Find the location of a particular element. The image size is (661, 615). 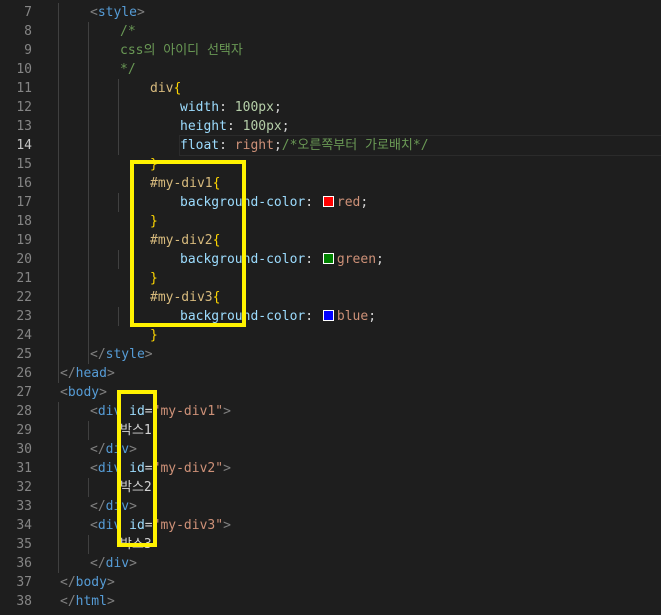

code-line: 23 background-color: blue; is located at coordinates (330, 316).